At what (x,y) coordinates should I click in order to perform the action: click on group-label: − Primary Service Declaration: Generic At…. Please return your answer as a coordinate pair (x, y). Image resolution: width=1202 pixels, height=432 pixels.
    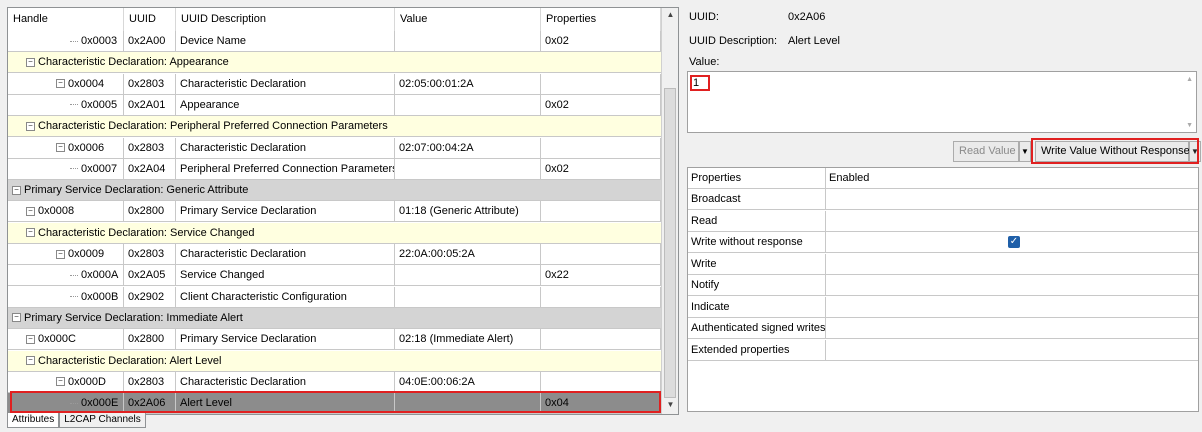
    Looking at the image, I should click on (130, 190).